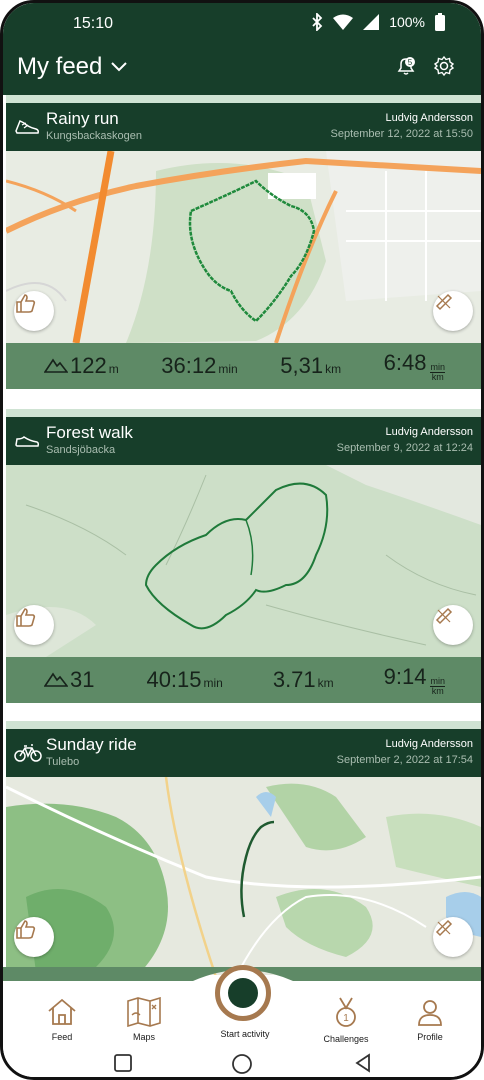 This screenshot has width=484, height=1080. Describe the element at coordinates (89, 432) in the screenshot. I see `activity-title: Forest walk` at that location.